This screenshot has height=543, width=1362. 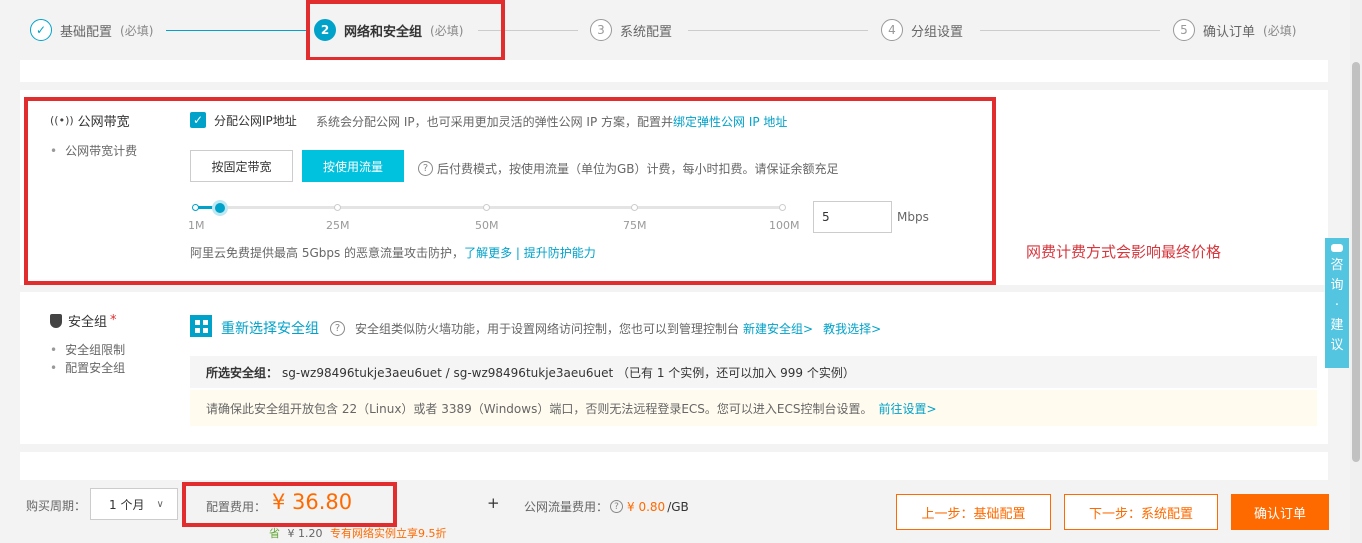 What do you see at coordinates (892, 30) in the screenshot?
I see `step-number: 4` at bounding box center [892, 30].